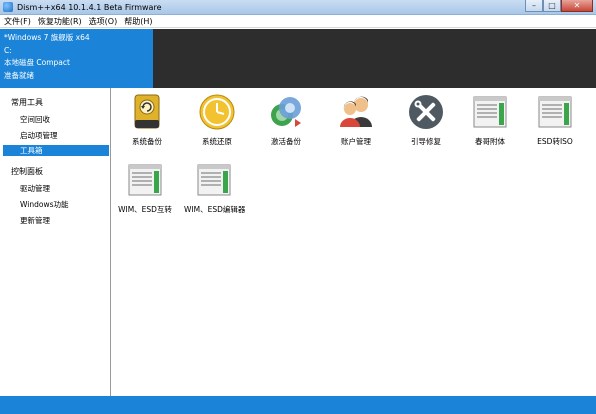 This screenshot has width=596, height=414. What do you see at coordinates (356, 141) in the screenshot?
I see `tool-label: 账户管理` at bounding box center [356, 141].